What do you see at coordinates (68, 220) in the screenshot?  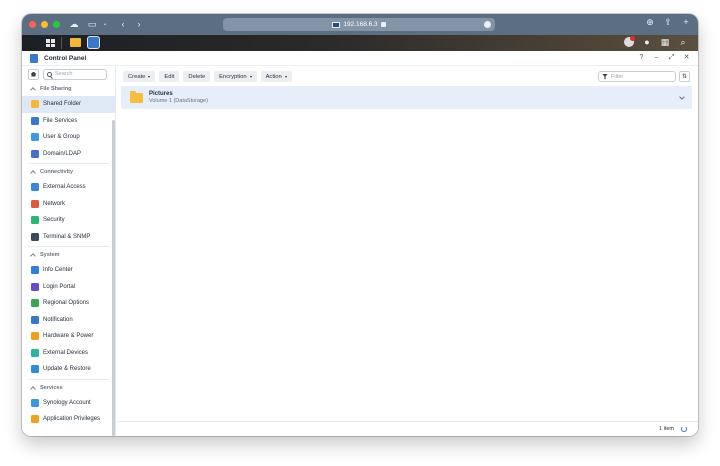 I see `sidebar-item-security: Security` at bounding box center [68, 220].